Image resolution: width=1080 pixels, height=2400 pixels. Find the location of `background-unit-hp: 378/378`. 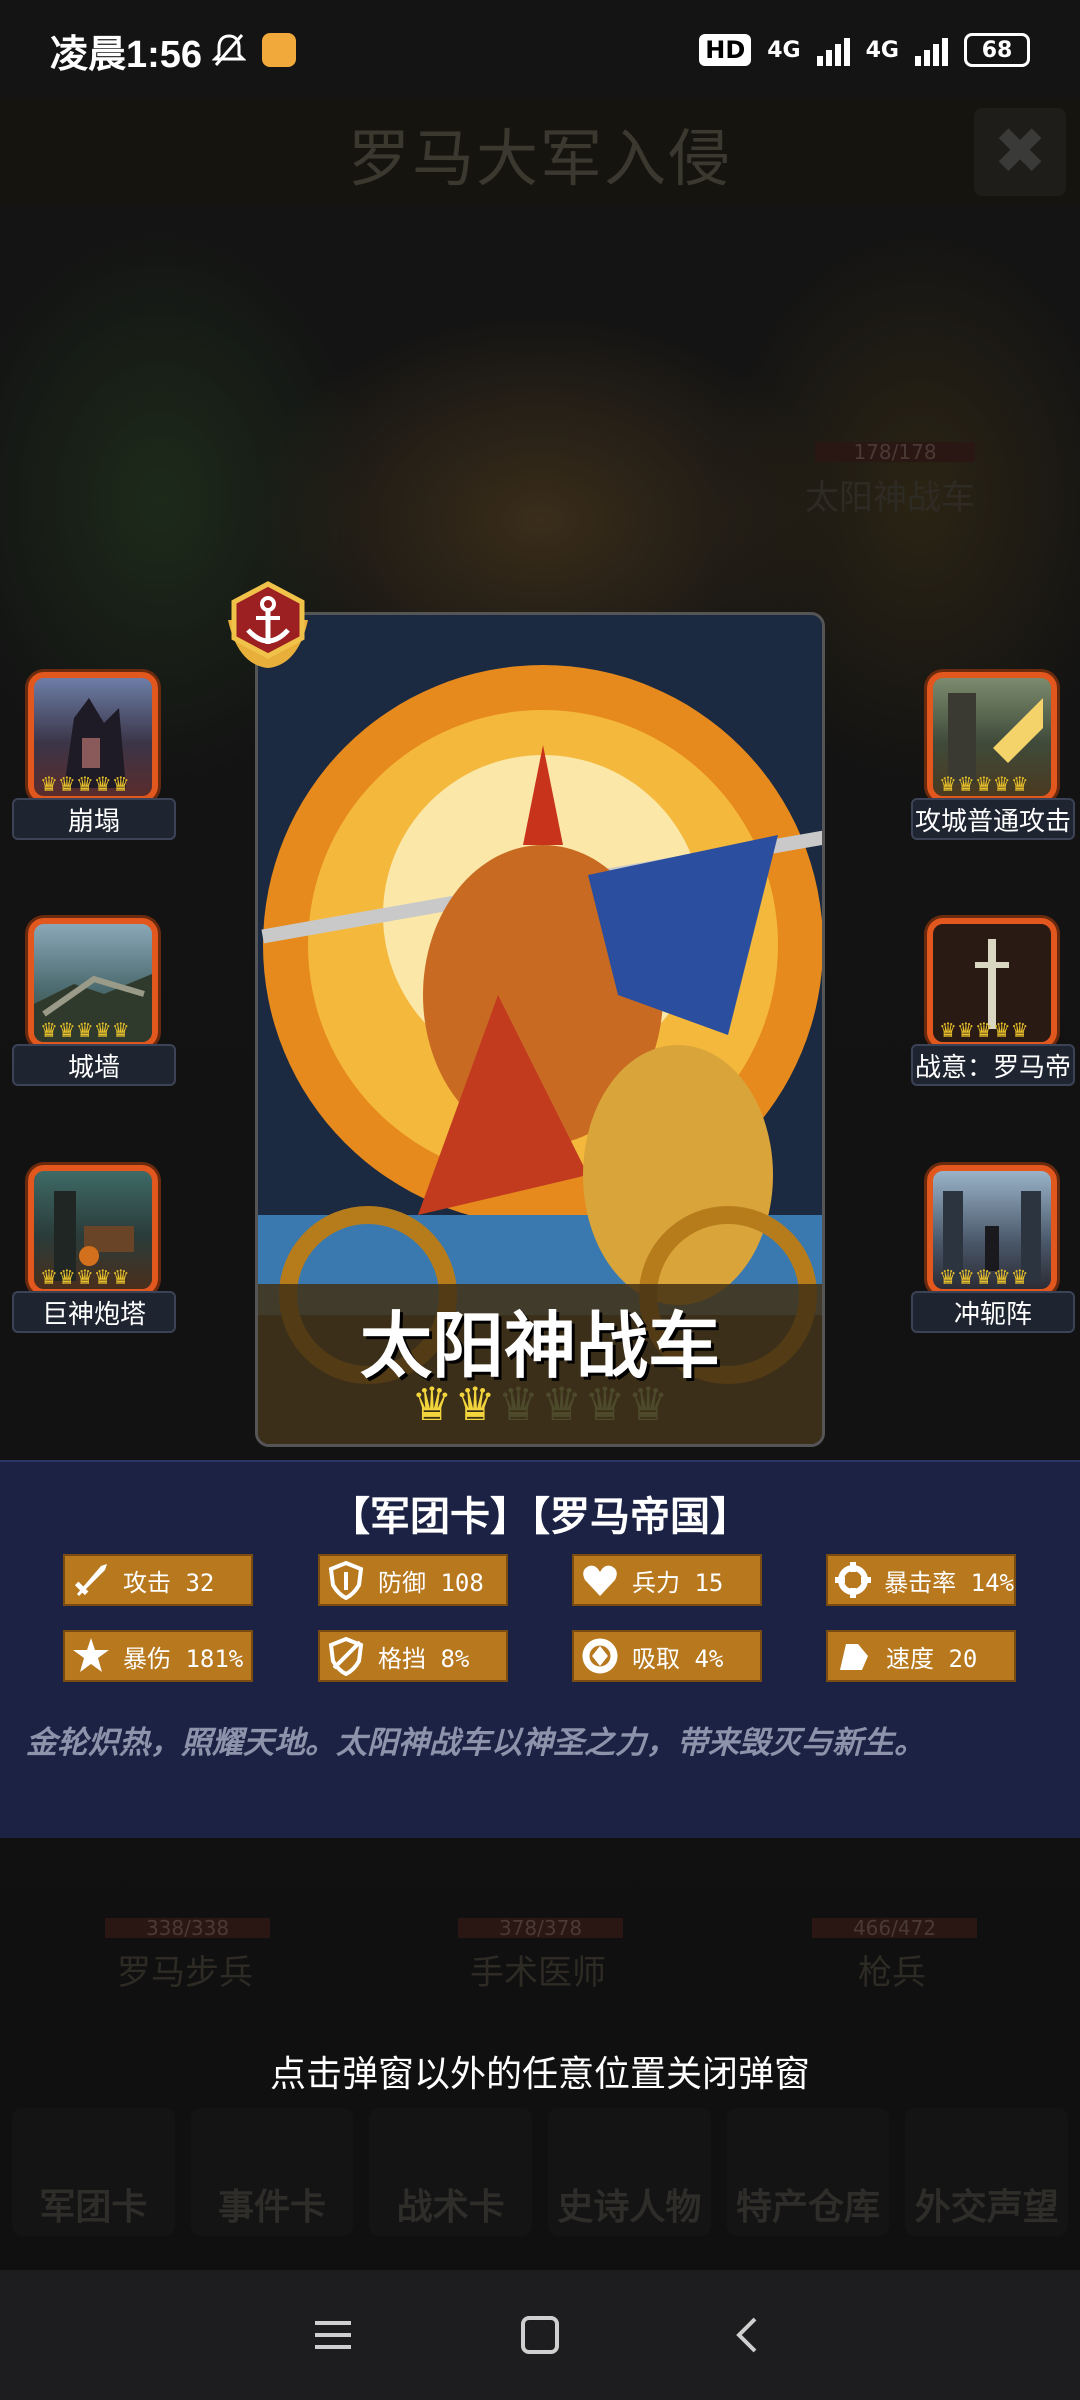

background-unit-hp: 378/378 is located at coordinates (540, 1928).